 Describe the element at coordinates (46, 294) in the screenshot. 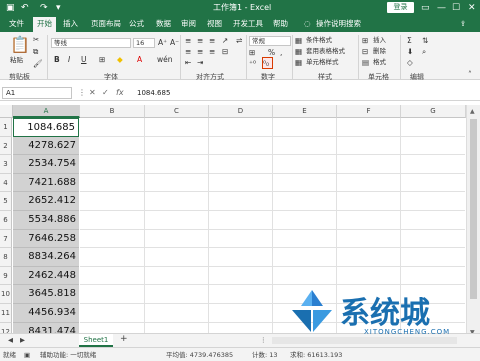

I see `cell-a: 3645.818` at that location.